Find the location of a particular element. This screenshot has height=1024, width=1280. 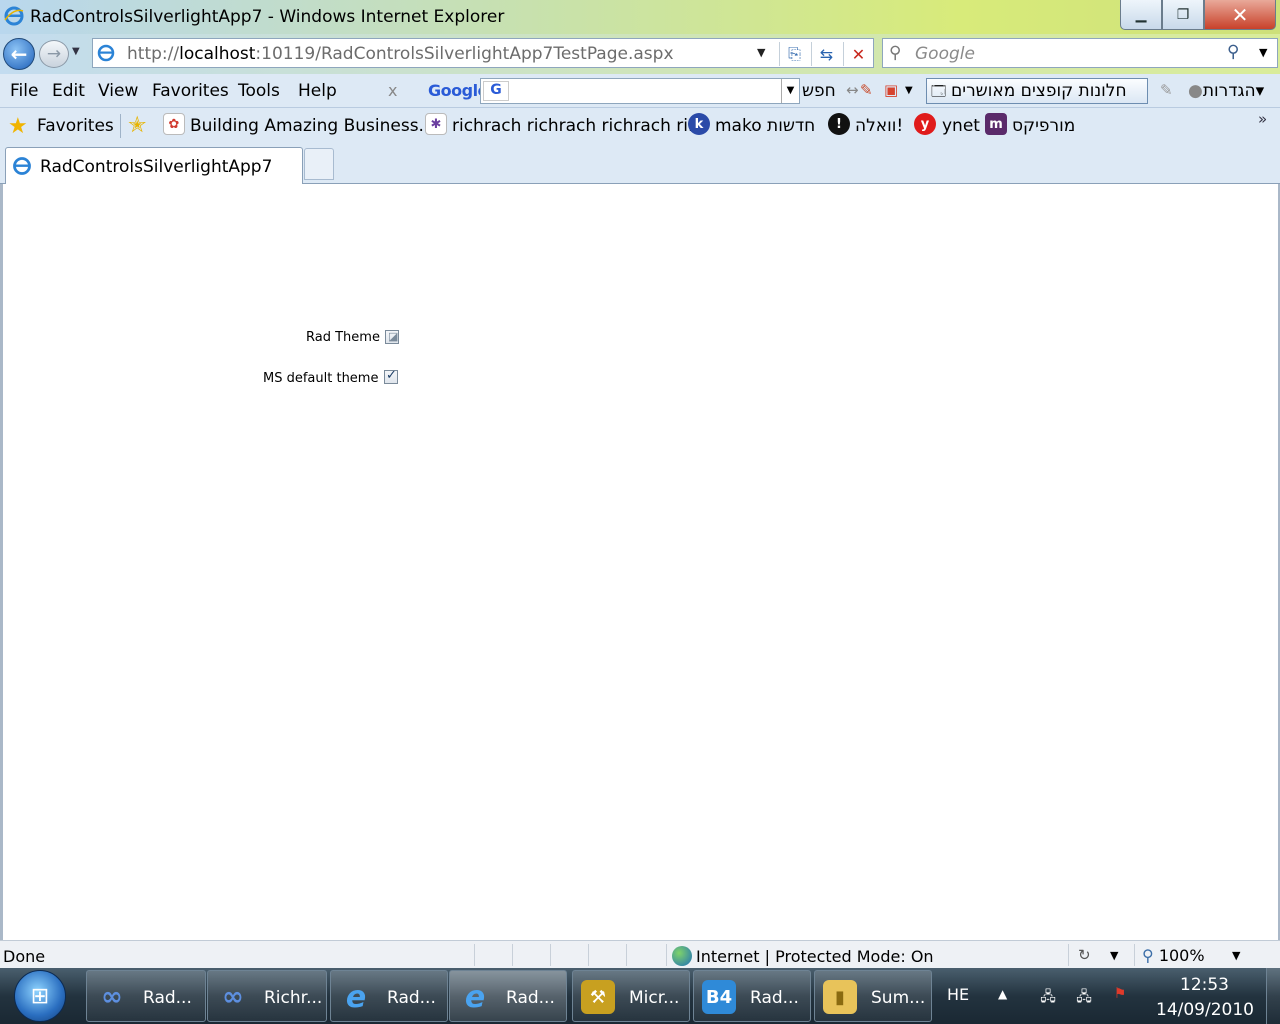

tab-bar: RadControlsSilverlightApp7 is located at coordinates (640, 164).